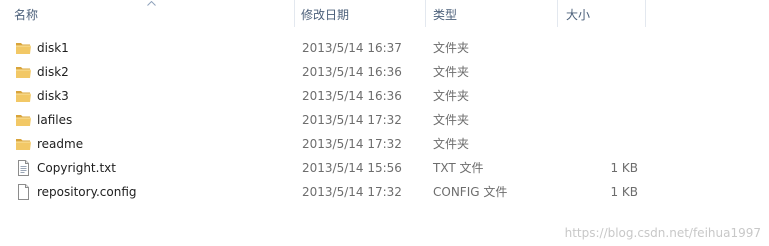 The height and width of the screenshot is (246, 769). What do you see at coordinates (23, 168) in the screenshot?
I see `text-file-icon` at bounding box center [23, 168].